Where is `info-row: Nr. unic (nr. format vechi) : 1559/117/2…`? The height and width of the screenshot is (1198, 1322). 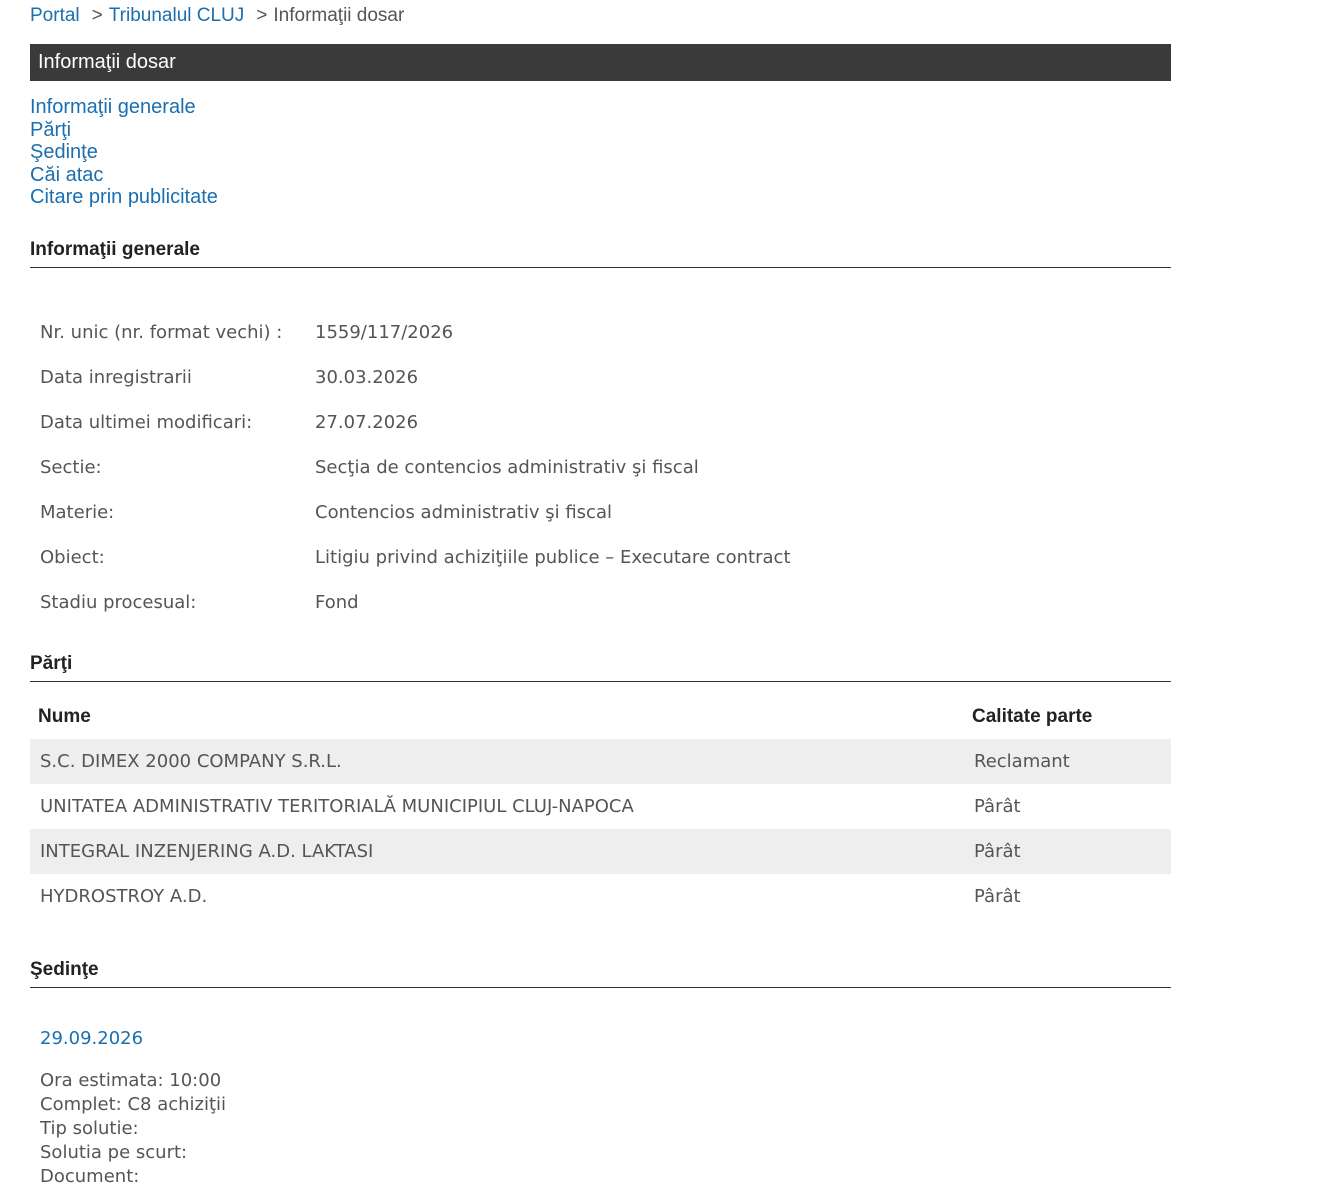 info-row: Nr. unic (nr. format vechi) : 1559/117/2… is located at coordinates (600, 332).